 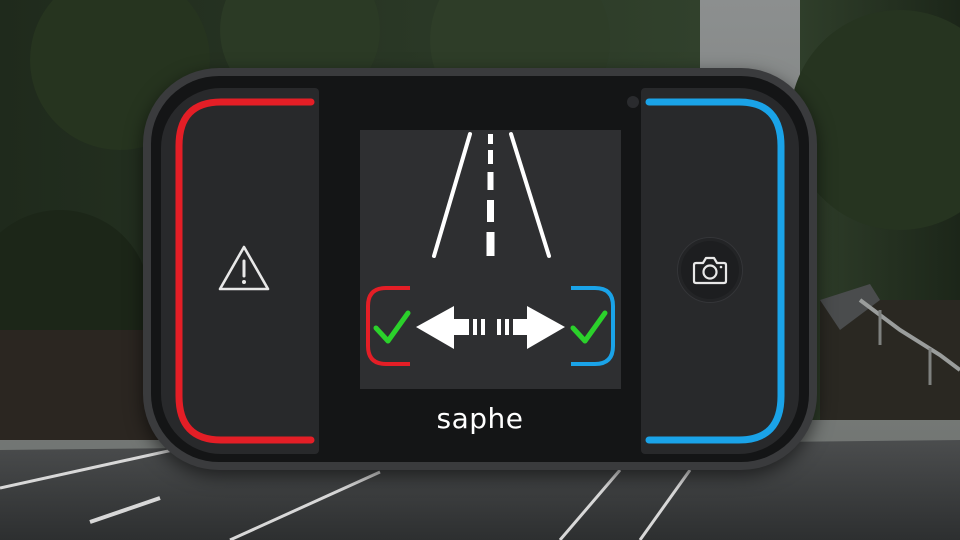 I want to click on device-screen, so click(x=490, y=259).